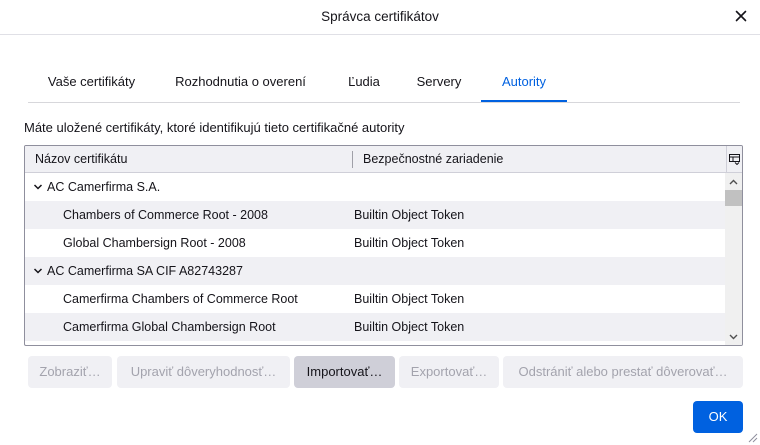 This screenshot has height=445, width=760. What do you see at coordinates (81, 159) in the screenshot?
I see `column-header-certificate-name: Názov certifikátu` at bounding box center [81, 159].